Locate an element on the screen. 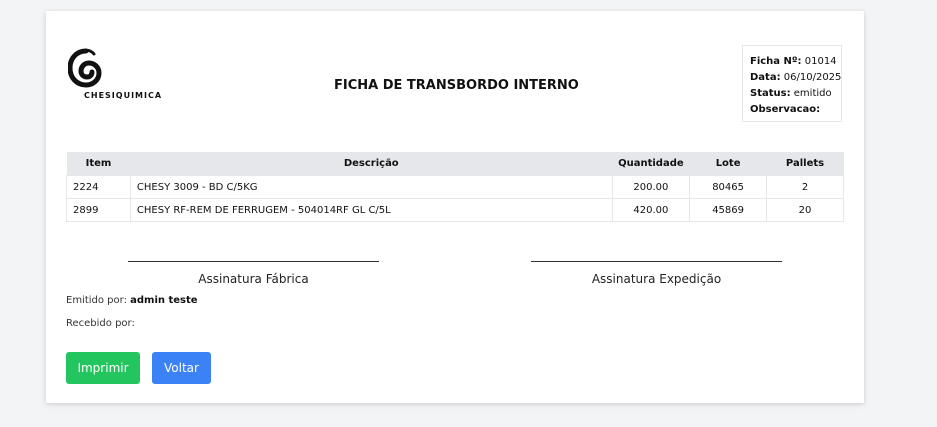 Image resolution: width=937 pixels, height=427 pixels. ficha-status-row: Status: emitido is located at coordinates (795, 94).